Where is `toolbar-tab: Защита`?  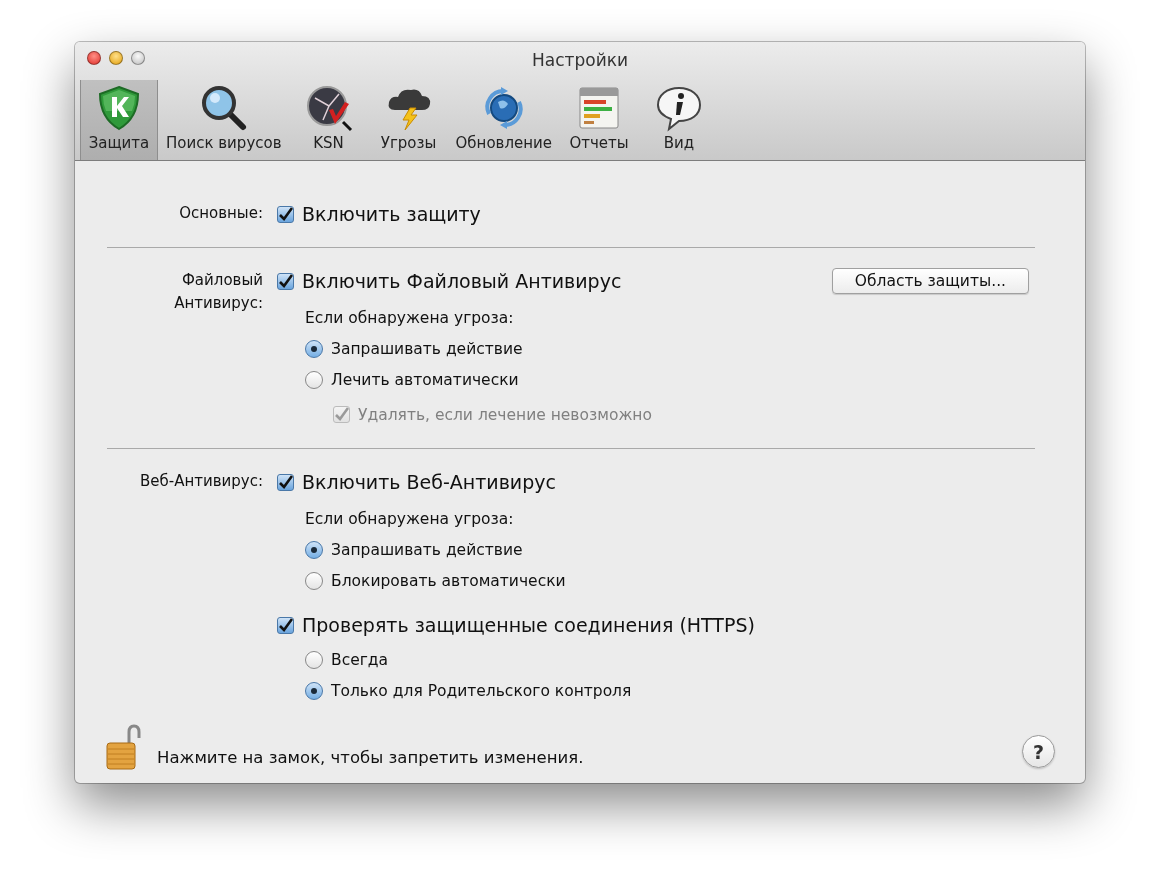 toolbar-tab: Защита is located at coordinates (119, 120).